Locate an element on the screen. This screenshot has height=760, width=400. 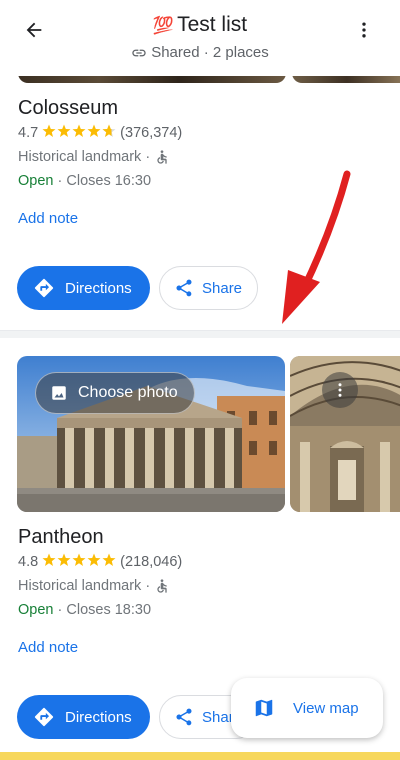
app-header: 💯 Test list Shared · 2 places is located at coordinates (200, 38).